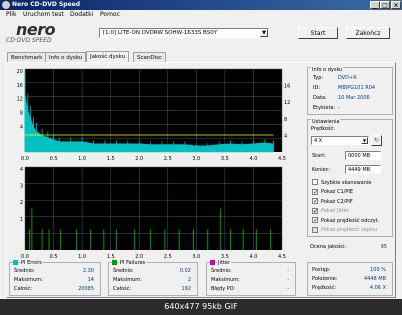  Describe the element at coordinates (253, 159) in the screenshot. I see `x-tick-label: 4.0` at that location.